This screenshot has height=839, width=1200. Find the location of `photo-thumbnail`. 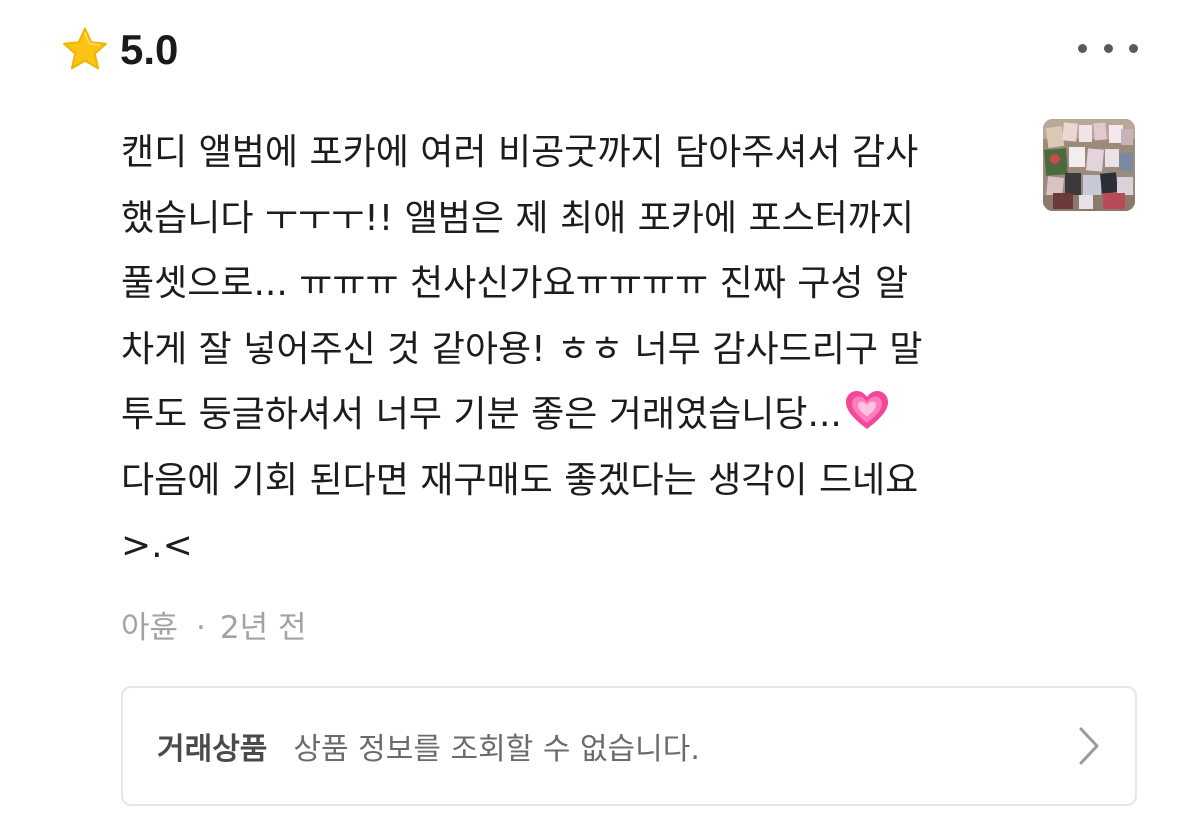

photo-thumbnail is located at coordinates (1089, 165).